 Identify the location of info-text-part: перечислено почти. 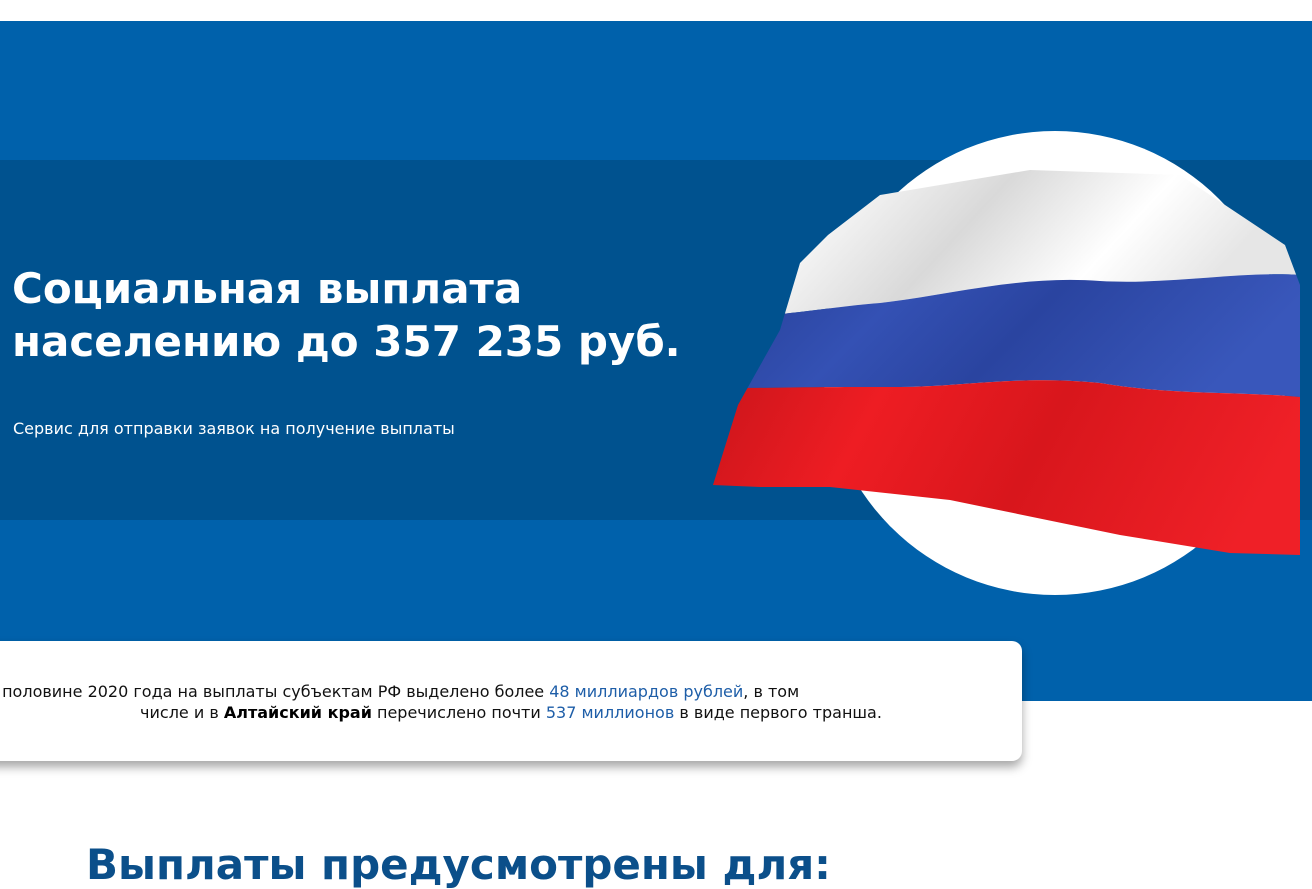
(458, 712).